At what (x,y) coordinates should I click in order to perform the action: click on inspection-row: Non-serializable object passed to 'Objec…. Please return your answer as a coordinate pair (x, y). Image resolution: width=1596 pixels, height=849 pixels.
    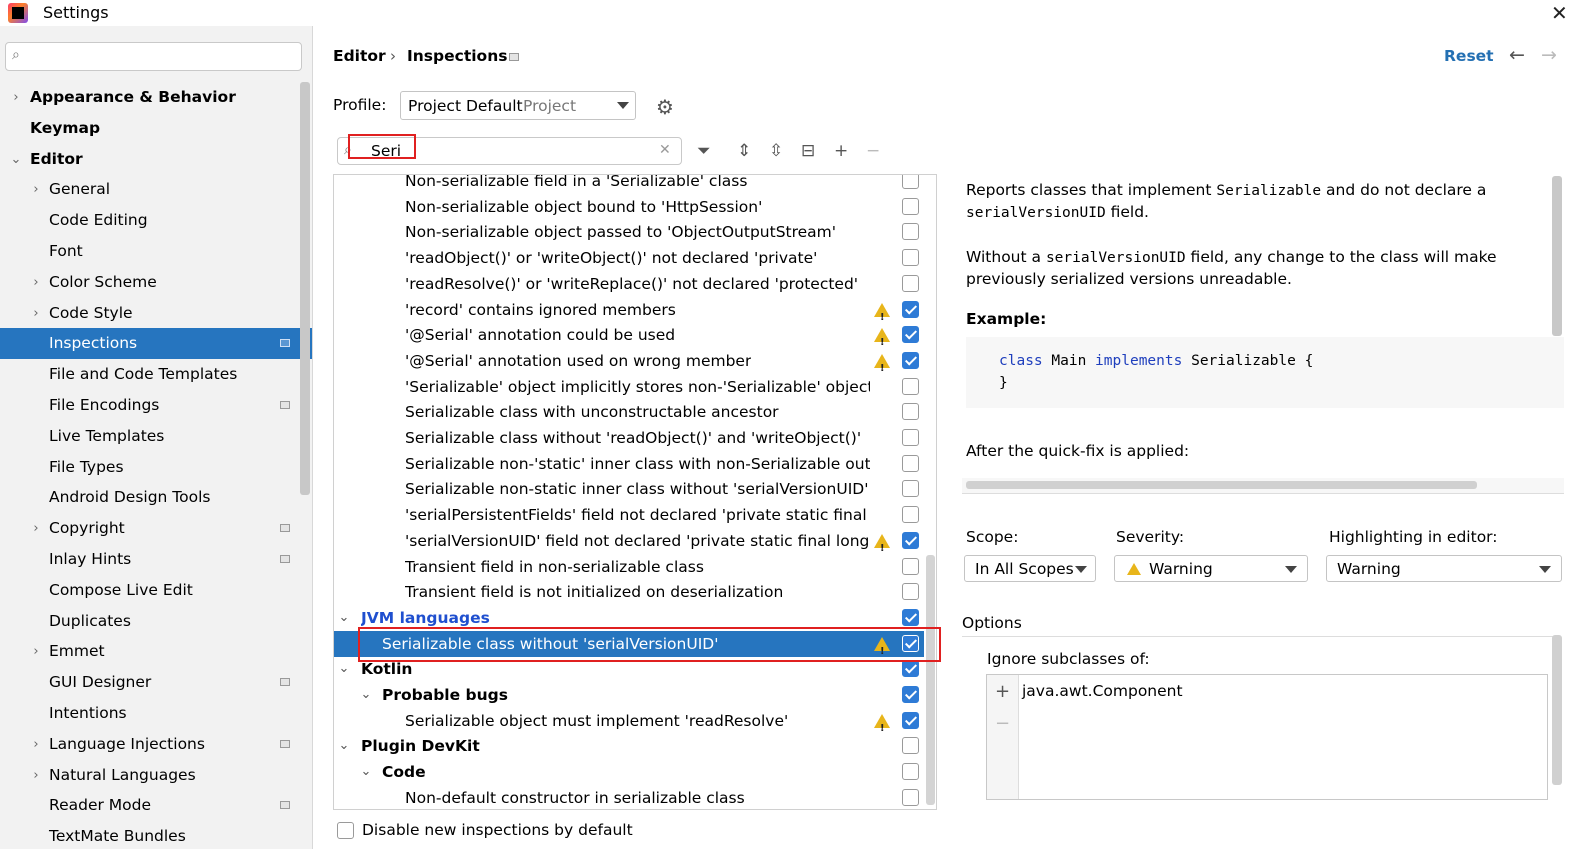
    Looking at the image, I should click on (629, 232).